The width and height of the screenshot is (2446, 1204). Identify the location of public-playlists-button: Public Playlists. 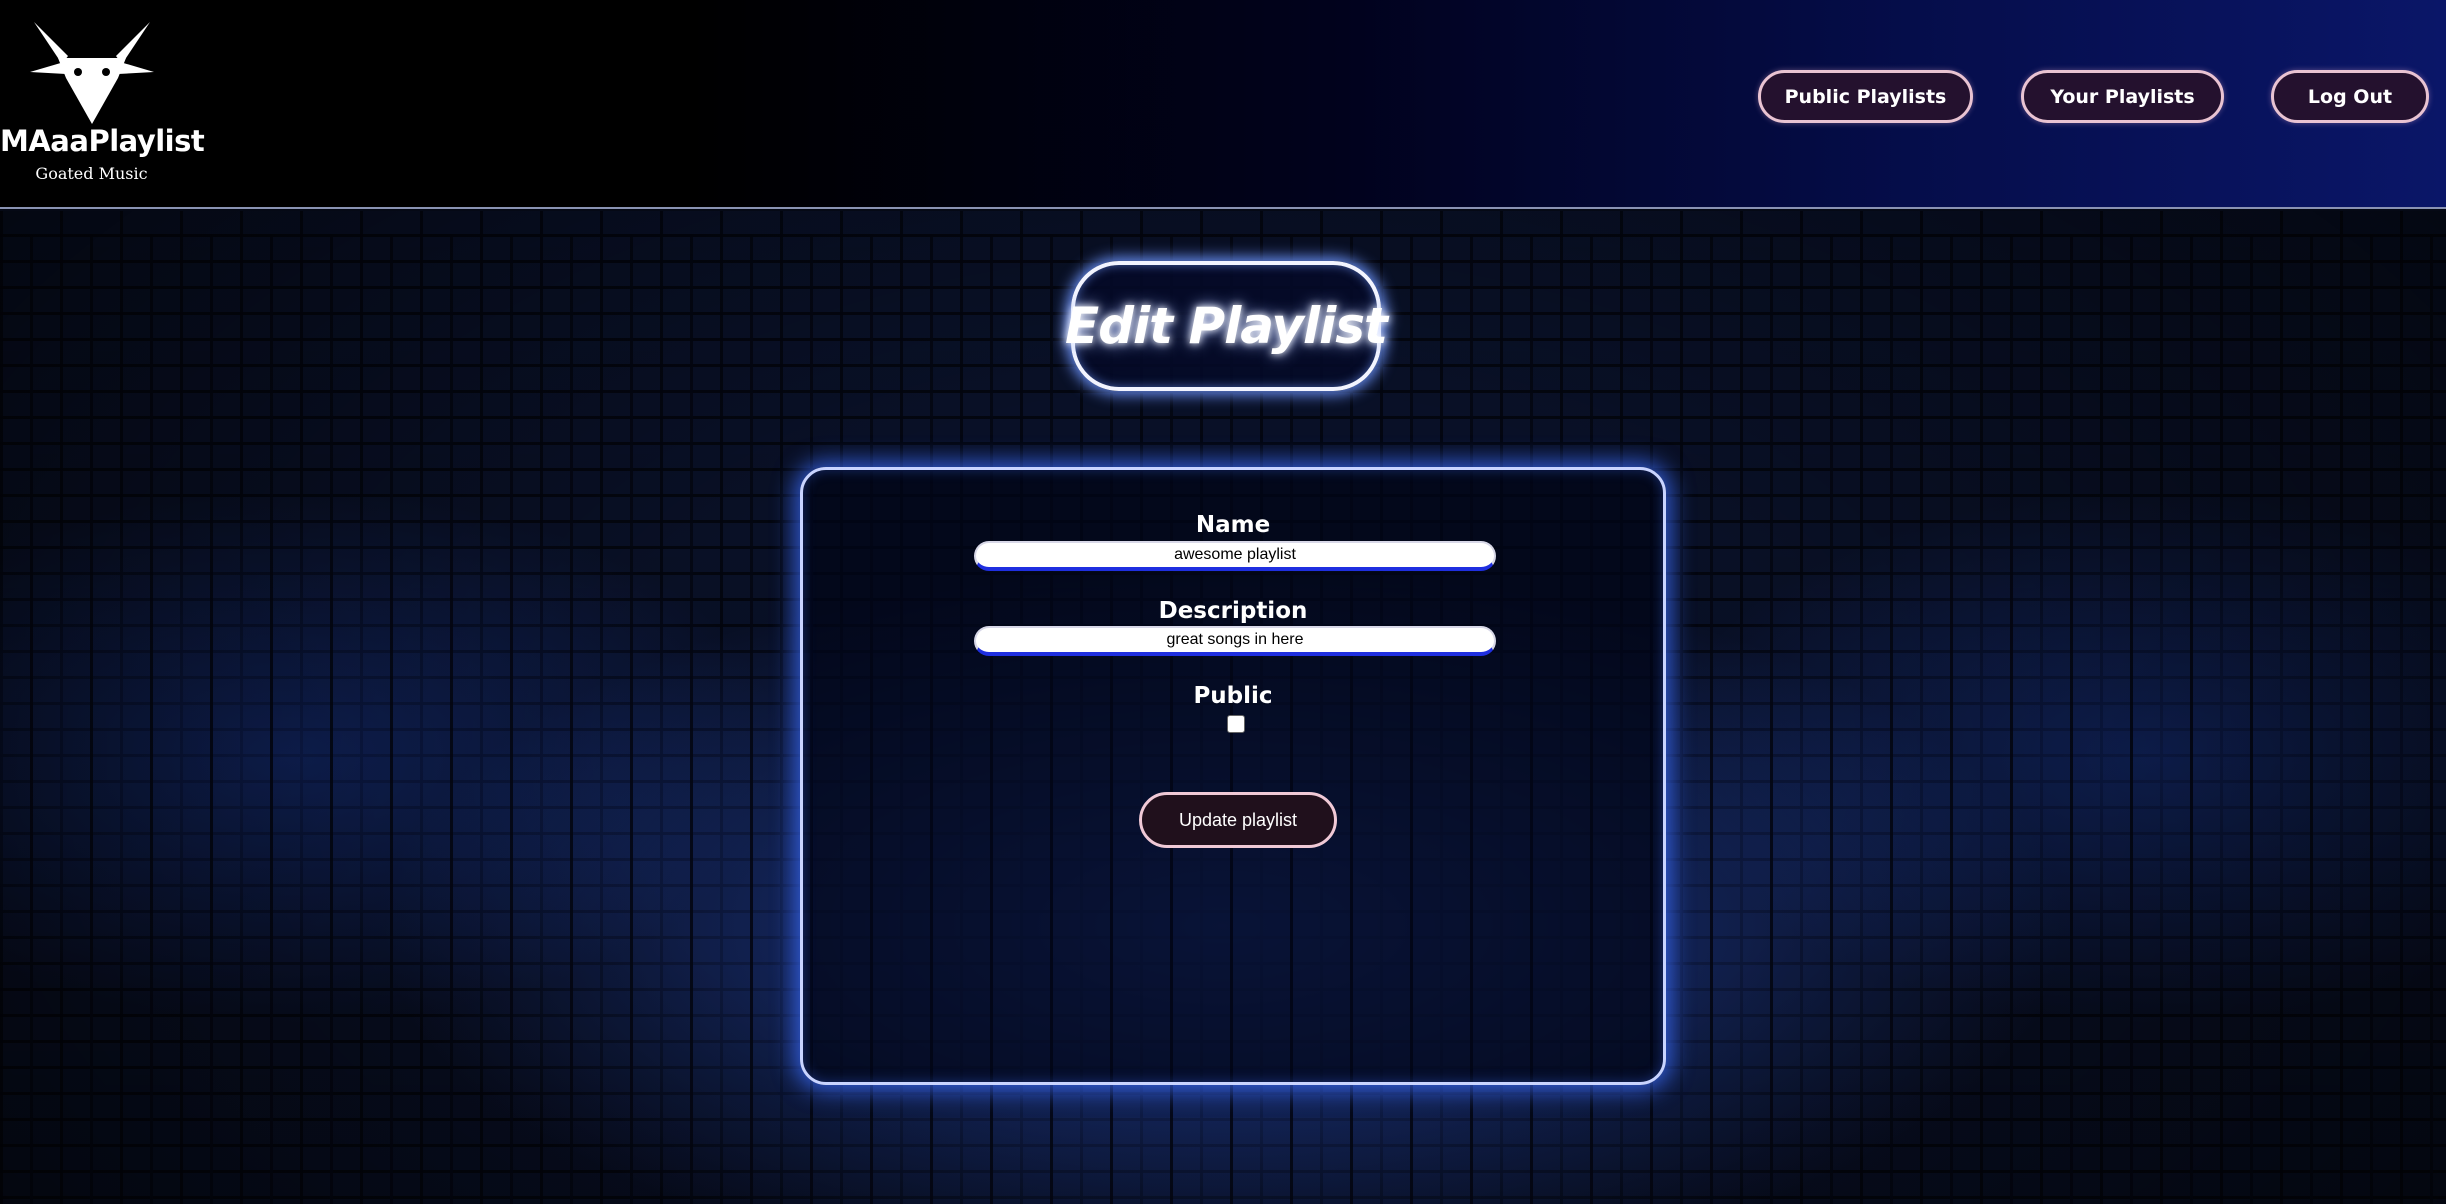
(1865, 96).